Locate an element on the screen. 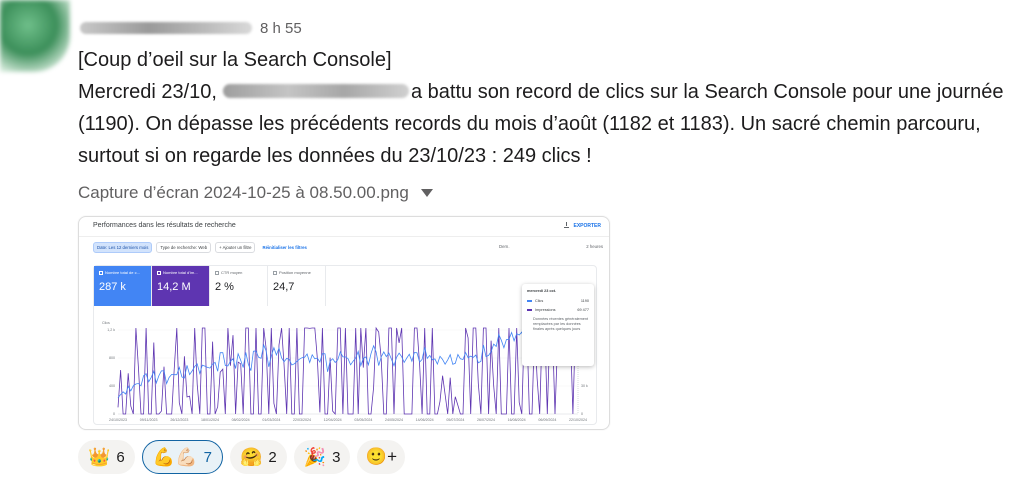 The image size is (1024, 485). reset-filters-link: Réinitialiser les filtres is located at coordinates (284, 247).